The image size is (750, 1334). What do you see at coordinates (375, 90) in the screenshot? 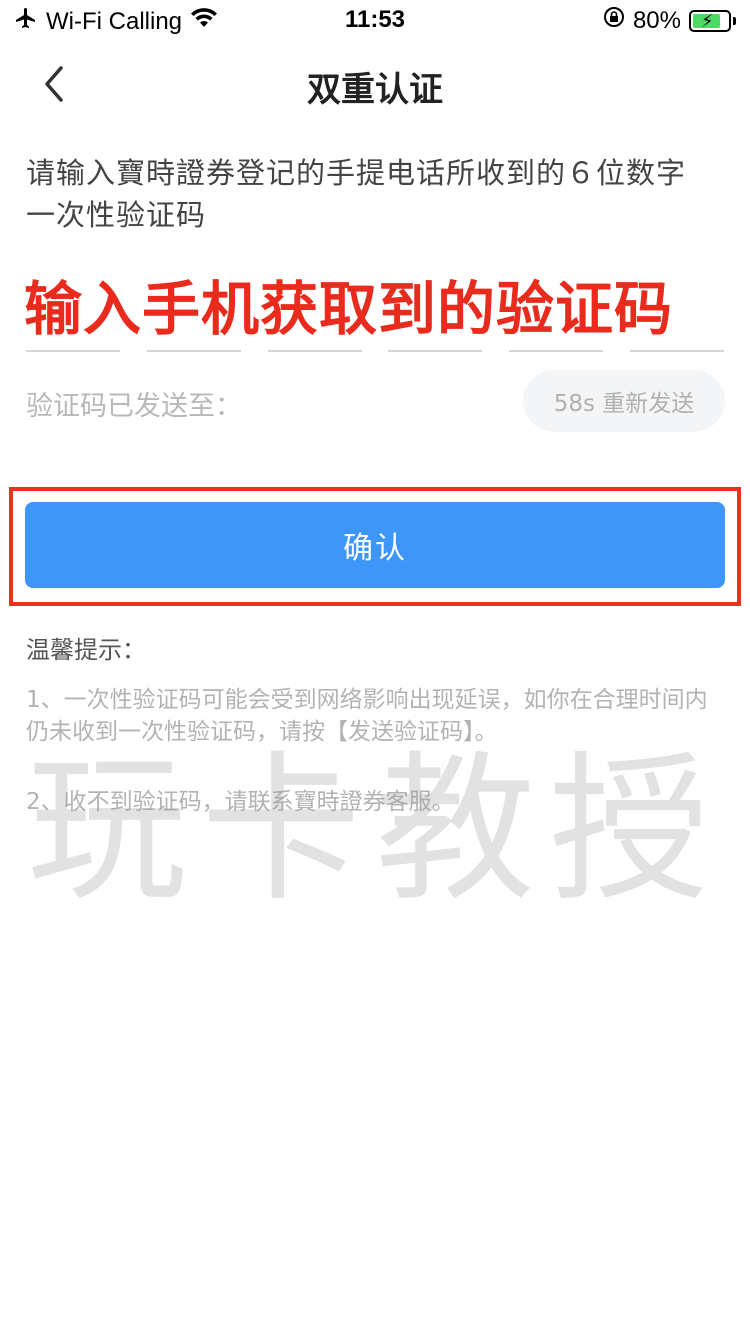
I see `page-title: 双重认证` at bounding box center [375, 90].